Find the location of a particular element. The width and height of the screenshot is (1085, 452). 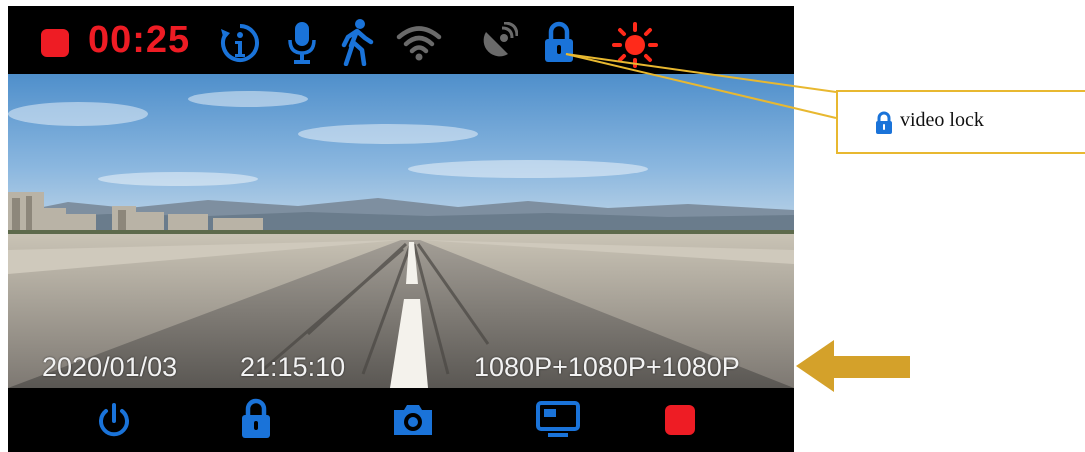

stop-record-button is located at coordinates (680, 420).